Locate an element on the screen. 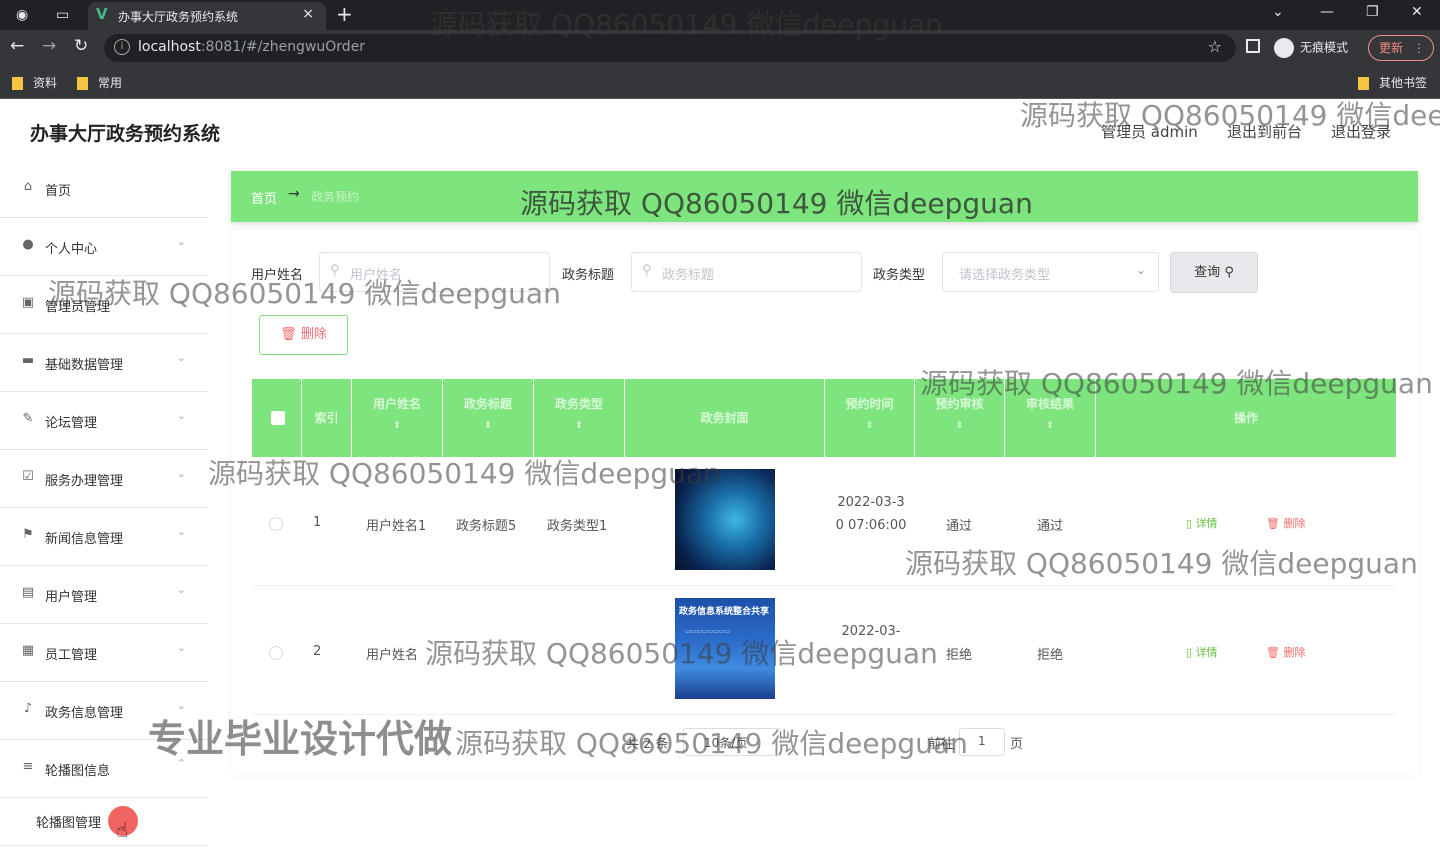 This screenshot has width=1440, height=864. forward-icon: → is located at coordinates (49, 46).